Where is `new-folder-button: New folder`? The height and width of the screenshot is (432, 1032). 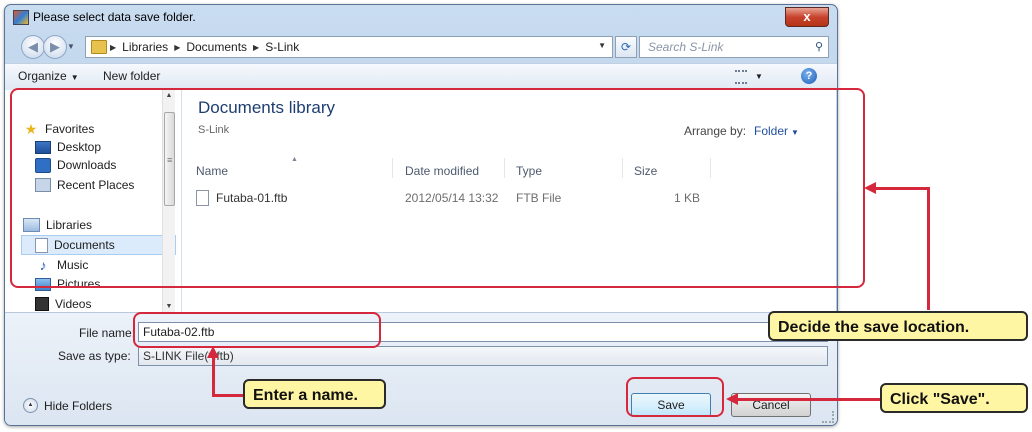
new-folder-button: New folder is located at coordinates (131, 76).